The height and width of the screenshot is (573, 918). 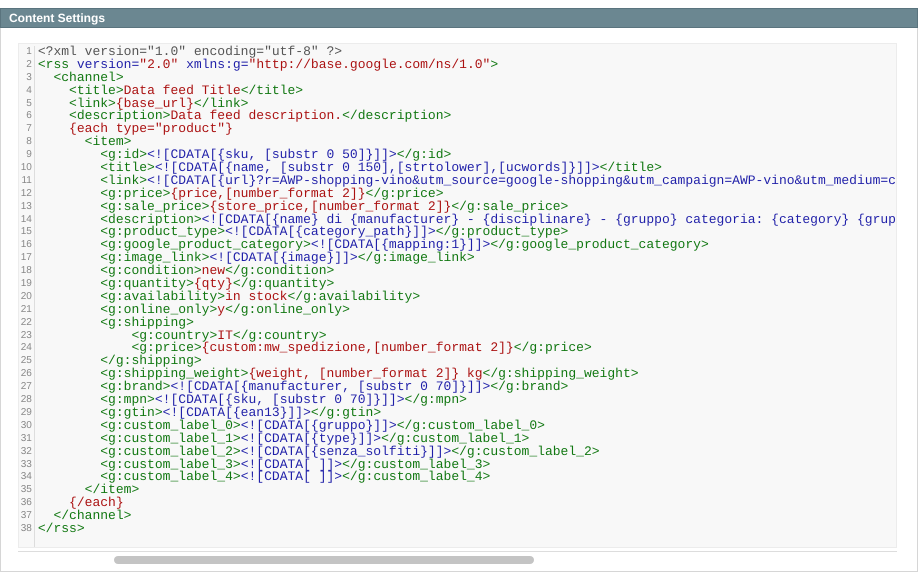 What do you see at coordinates (96, 91) in the screenshot?
I see `code-token: <title>` at bounding box center [96, 91].